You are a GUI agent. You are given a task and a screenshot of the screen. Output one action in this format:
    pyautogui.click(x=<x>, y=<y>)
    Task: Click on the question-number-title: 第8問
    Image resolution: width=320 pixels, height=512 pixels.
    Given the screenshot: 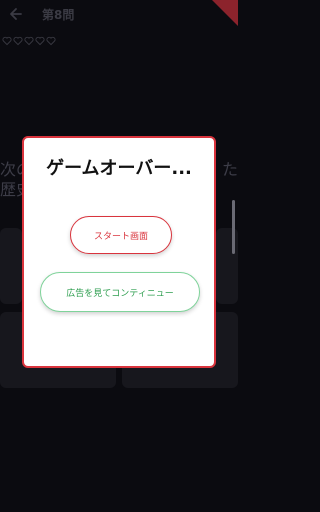 What is the action you would take?
    pyautogui.click(x=58, y=15)
    